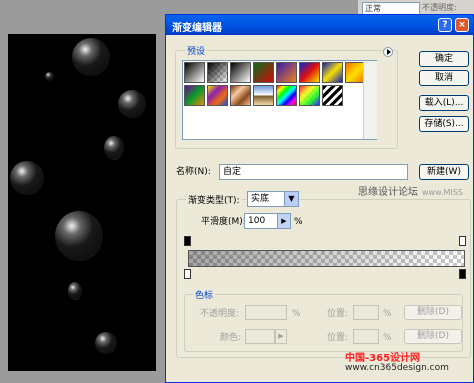 The height and width of the screenshot is (383, 474). What do you see at coordinates (286, 72) in the screenshot?
I see `gradient-swatch-violet-orange` at bounding box center [286, 72].